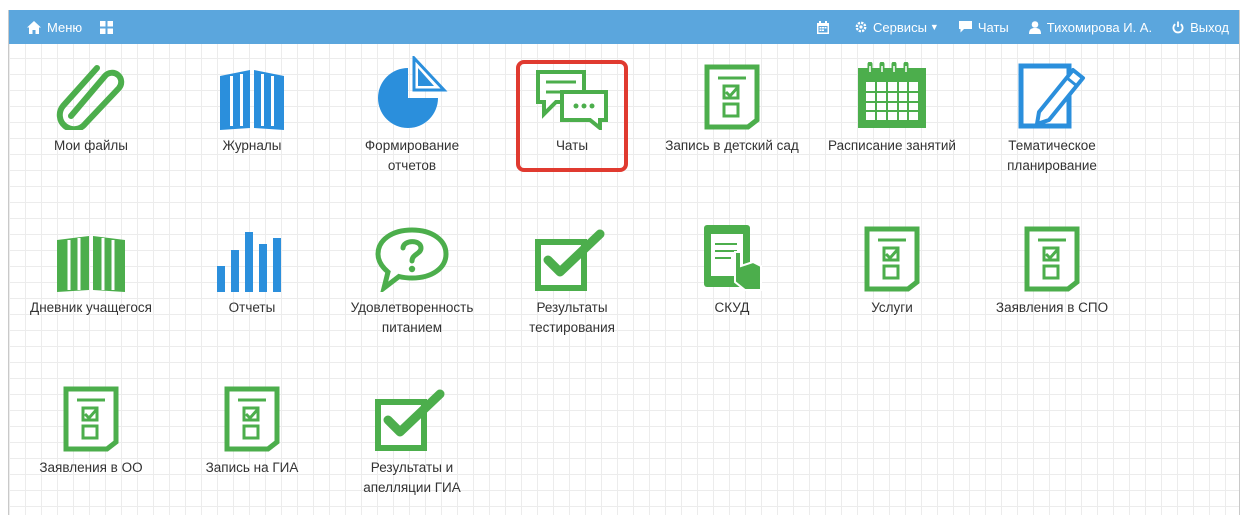 This screenshot has width=1245, height=515. What do you see at coordinates (892, 307) in the screenshot?
I see `tile-label: Услуги` at bounding box center [892, 307].